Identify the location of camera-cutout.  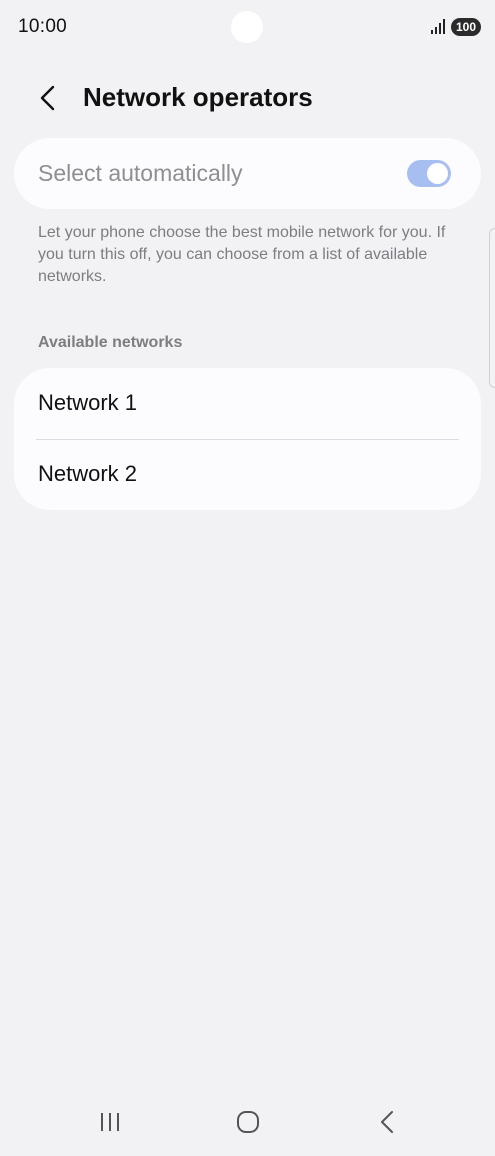
(247, 27).